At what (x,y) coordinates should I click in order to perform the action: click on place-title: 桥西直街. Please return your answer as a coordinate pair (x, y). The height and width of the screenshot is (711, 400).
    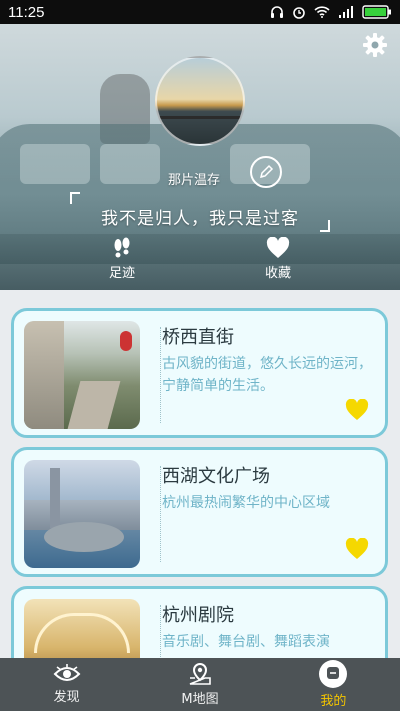
    Looking at the image, I should click on (198, 337).